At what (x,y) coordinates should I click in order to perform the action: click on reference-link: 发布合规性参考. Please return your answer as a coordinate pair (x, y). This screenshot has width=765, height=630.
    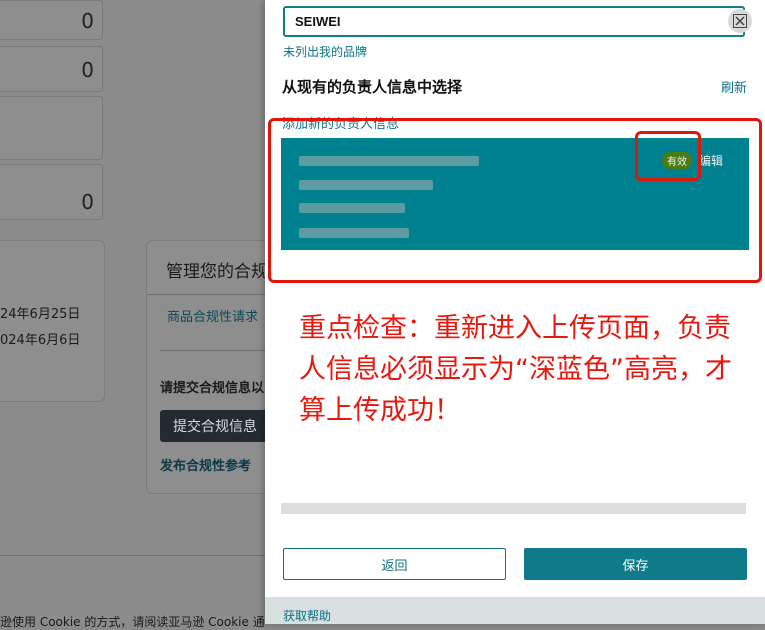
    Looking at the image, I should click on (205, 464).